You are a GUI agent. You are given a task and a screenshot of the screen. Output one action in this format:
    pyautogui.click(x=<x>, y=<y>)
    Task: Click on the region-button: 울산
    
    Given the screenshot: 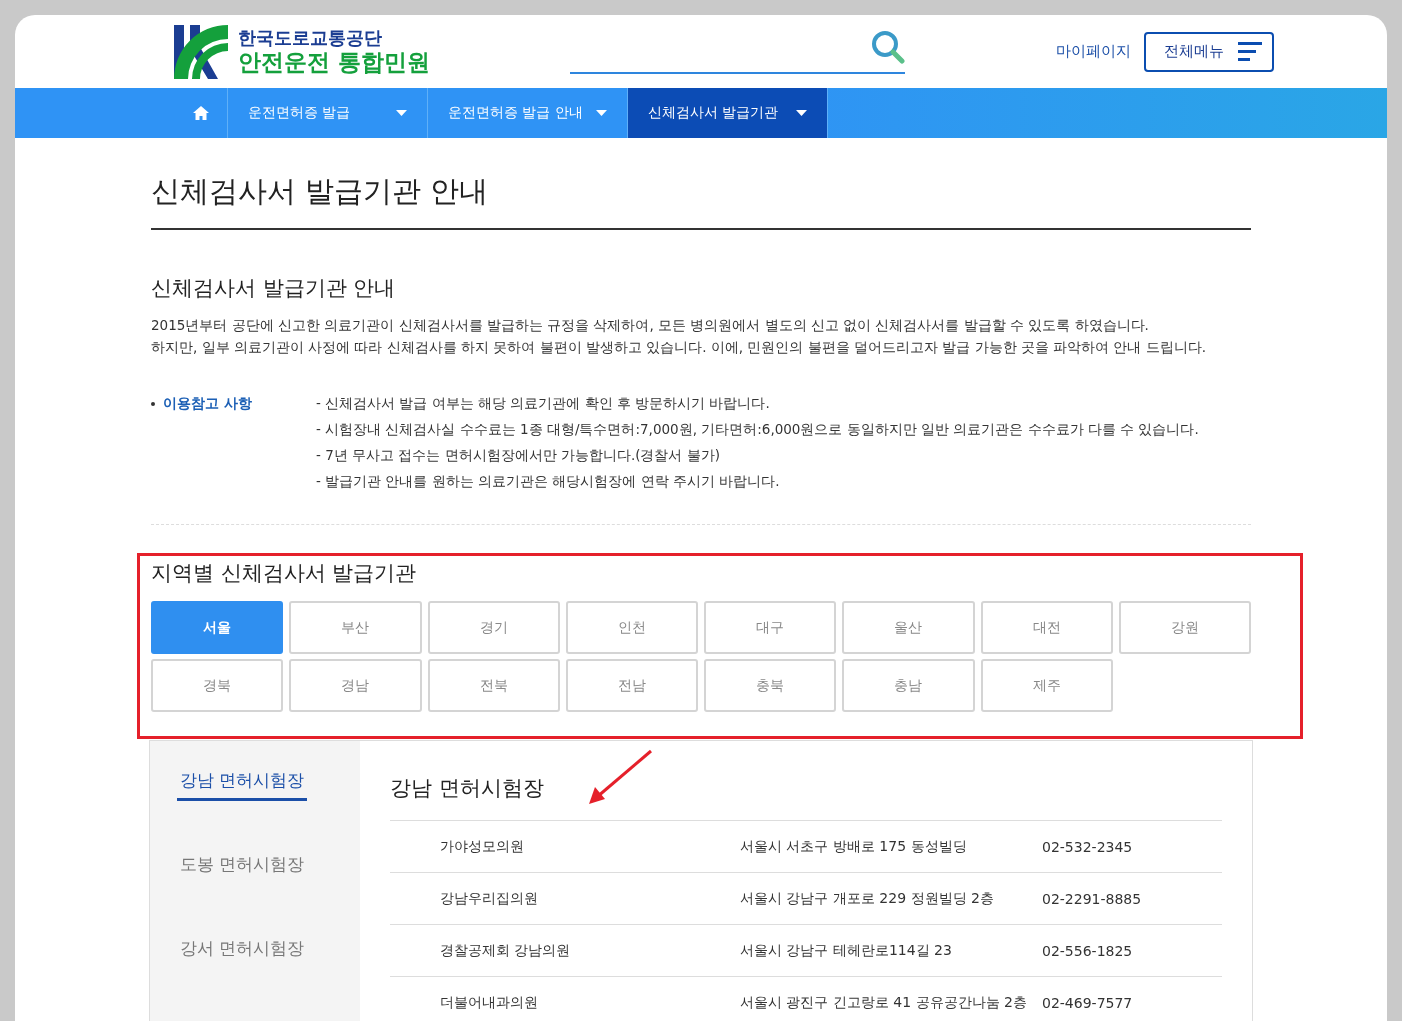 What is the action you would take?
    pyautogui.click(x=908, y=627)
    